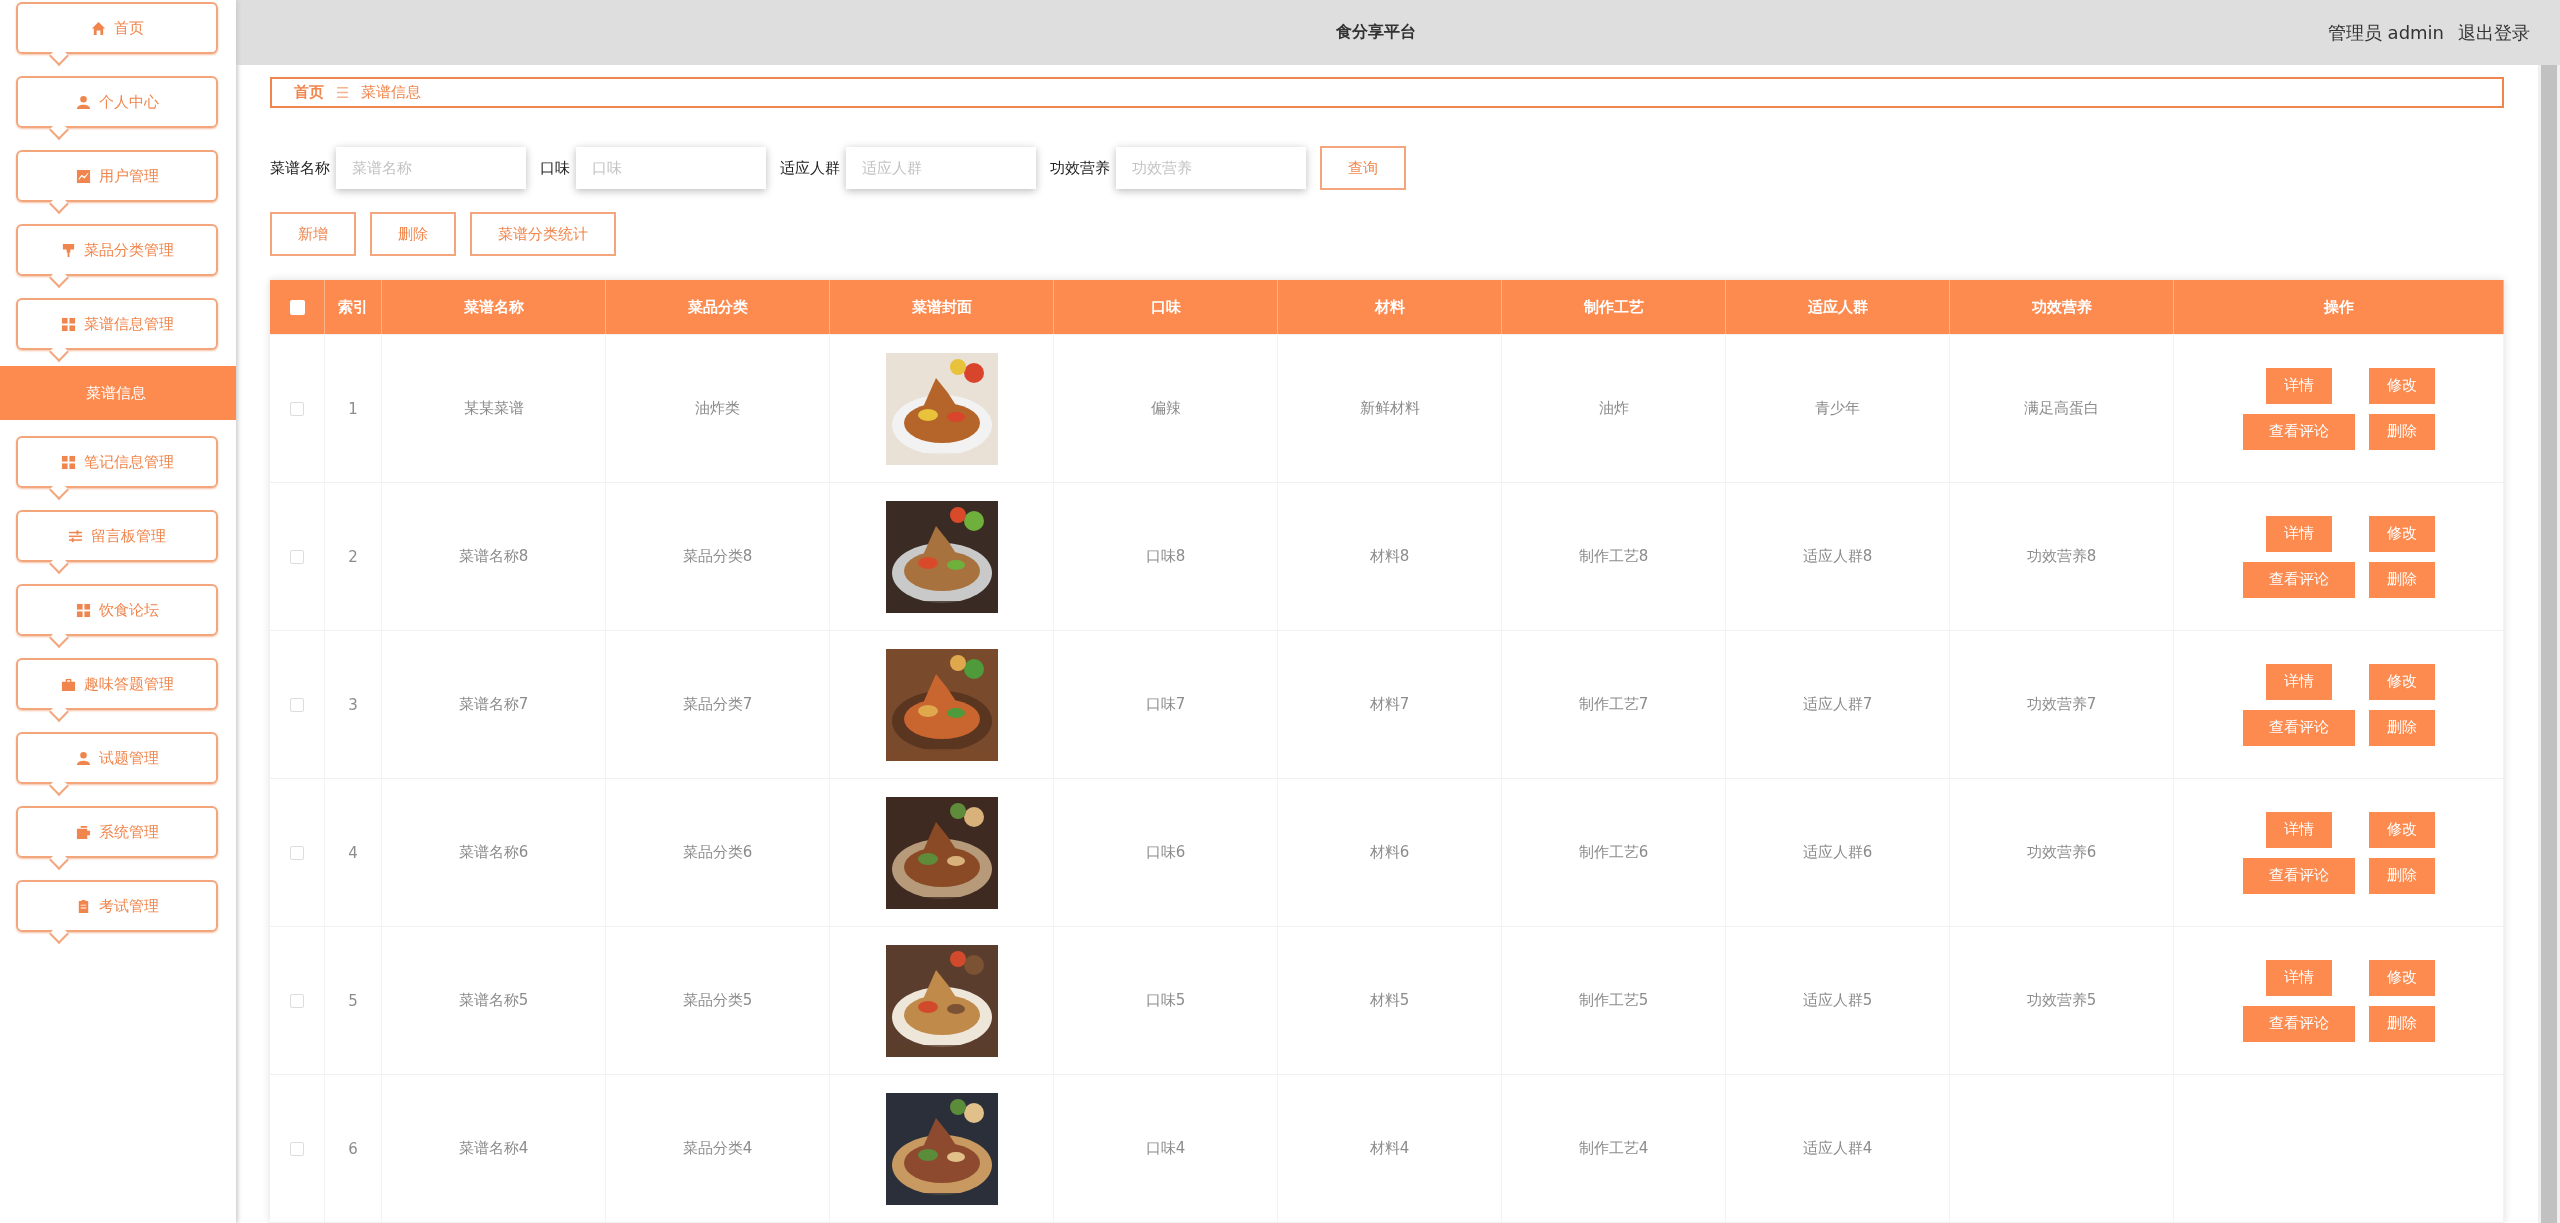 This screenshot has height=1223, width=2560. What do you see at coordinates (941, 168) in the screenshot?
I see `search-field: 适应人群` at bounding box center [941, 168].